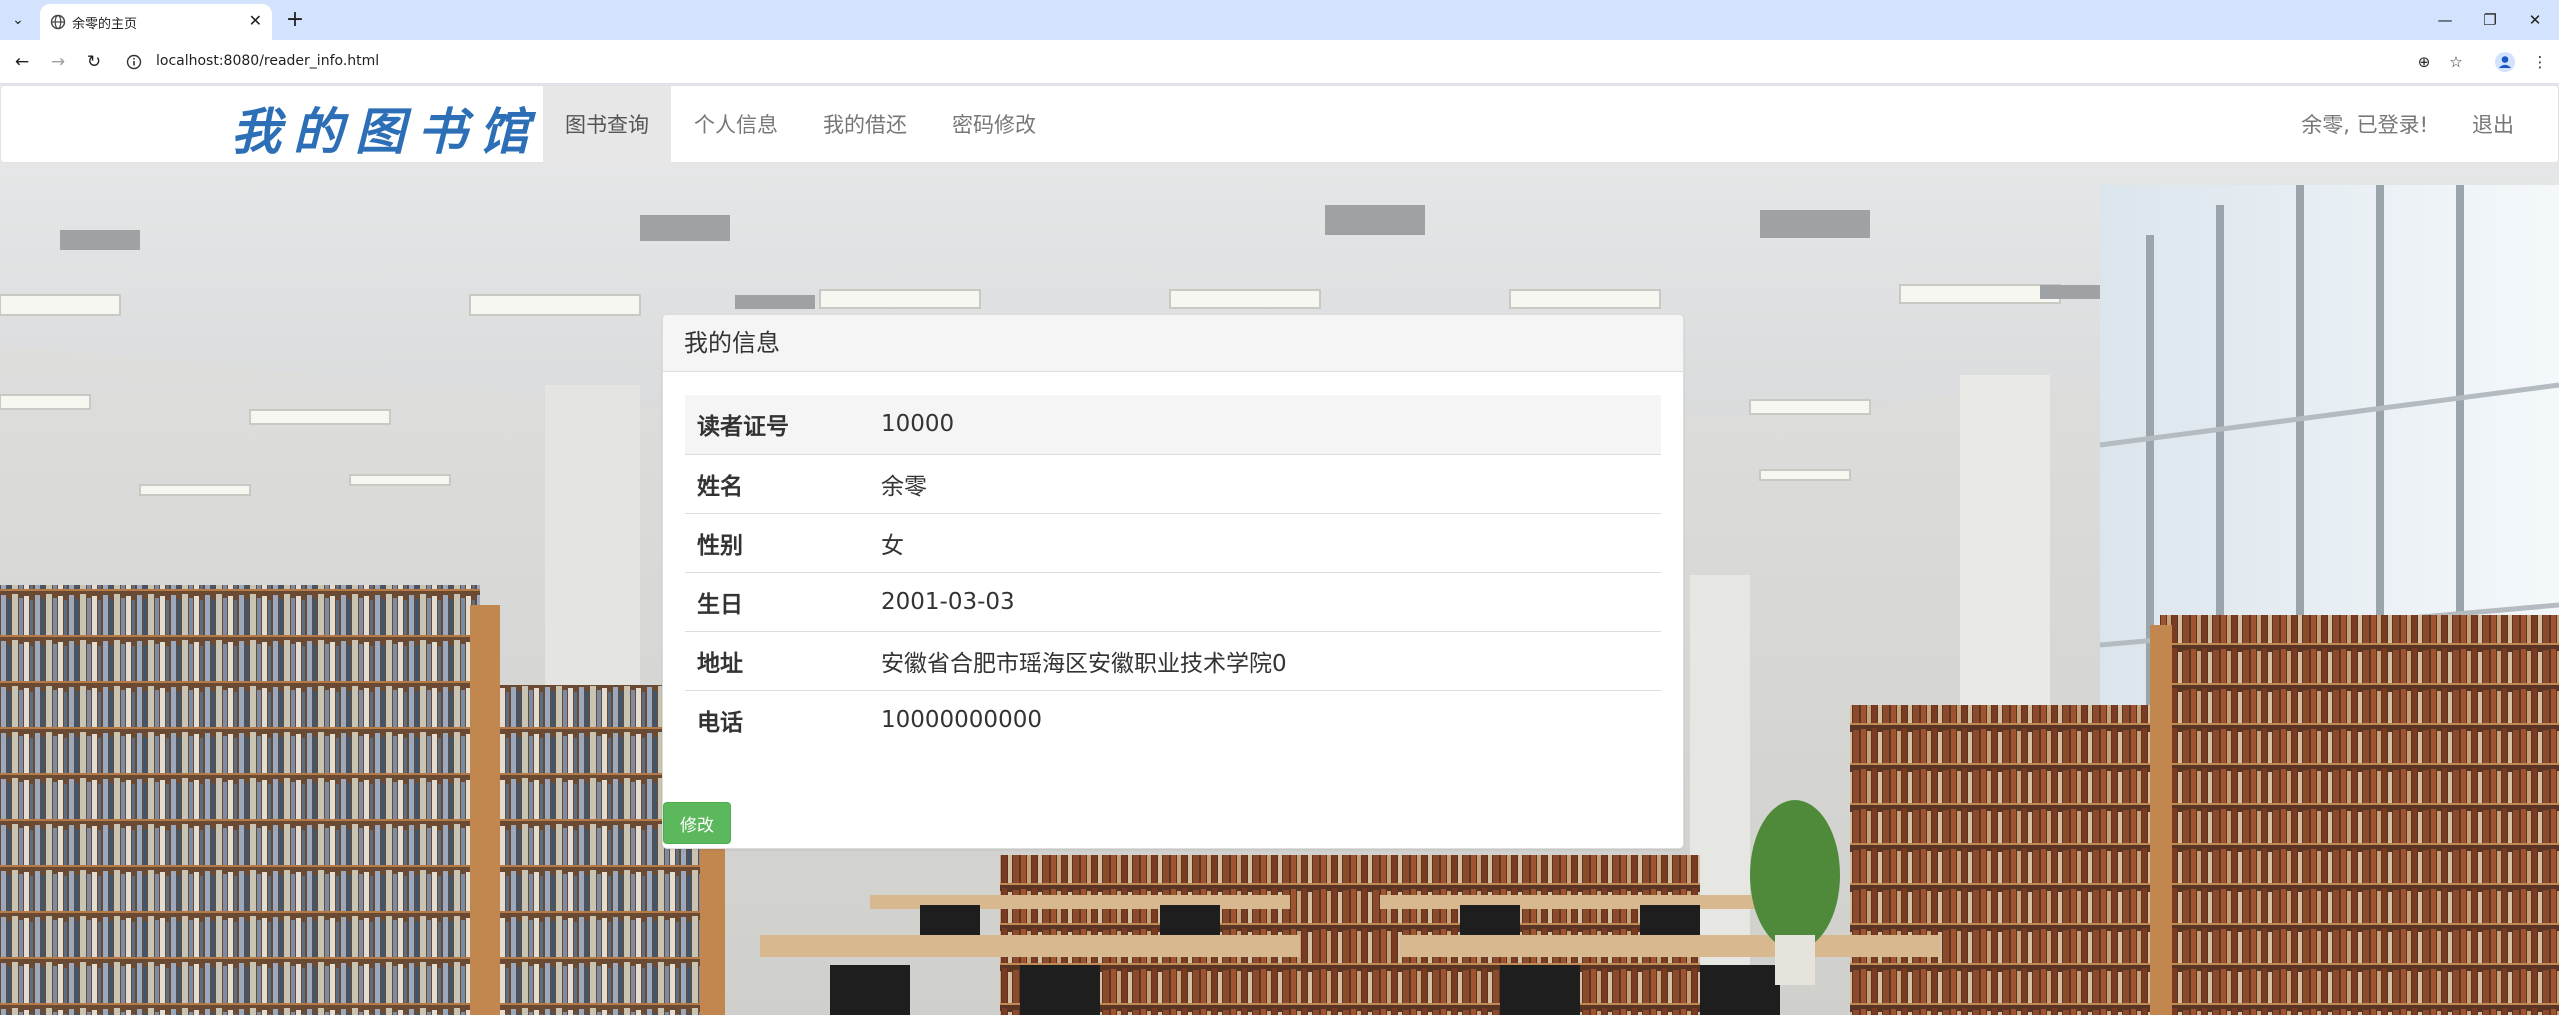  Describe the element at coordinates (2505, 62) in the screenshot. I see `profile-avatar-icon` at that location.